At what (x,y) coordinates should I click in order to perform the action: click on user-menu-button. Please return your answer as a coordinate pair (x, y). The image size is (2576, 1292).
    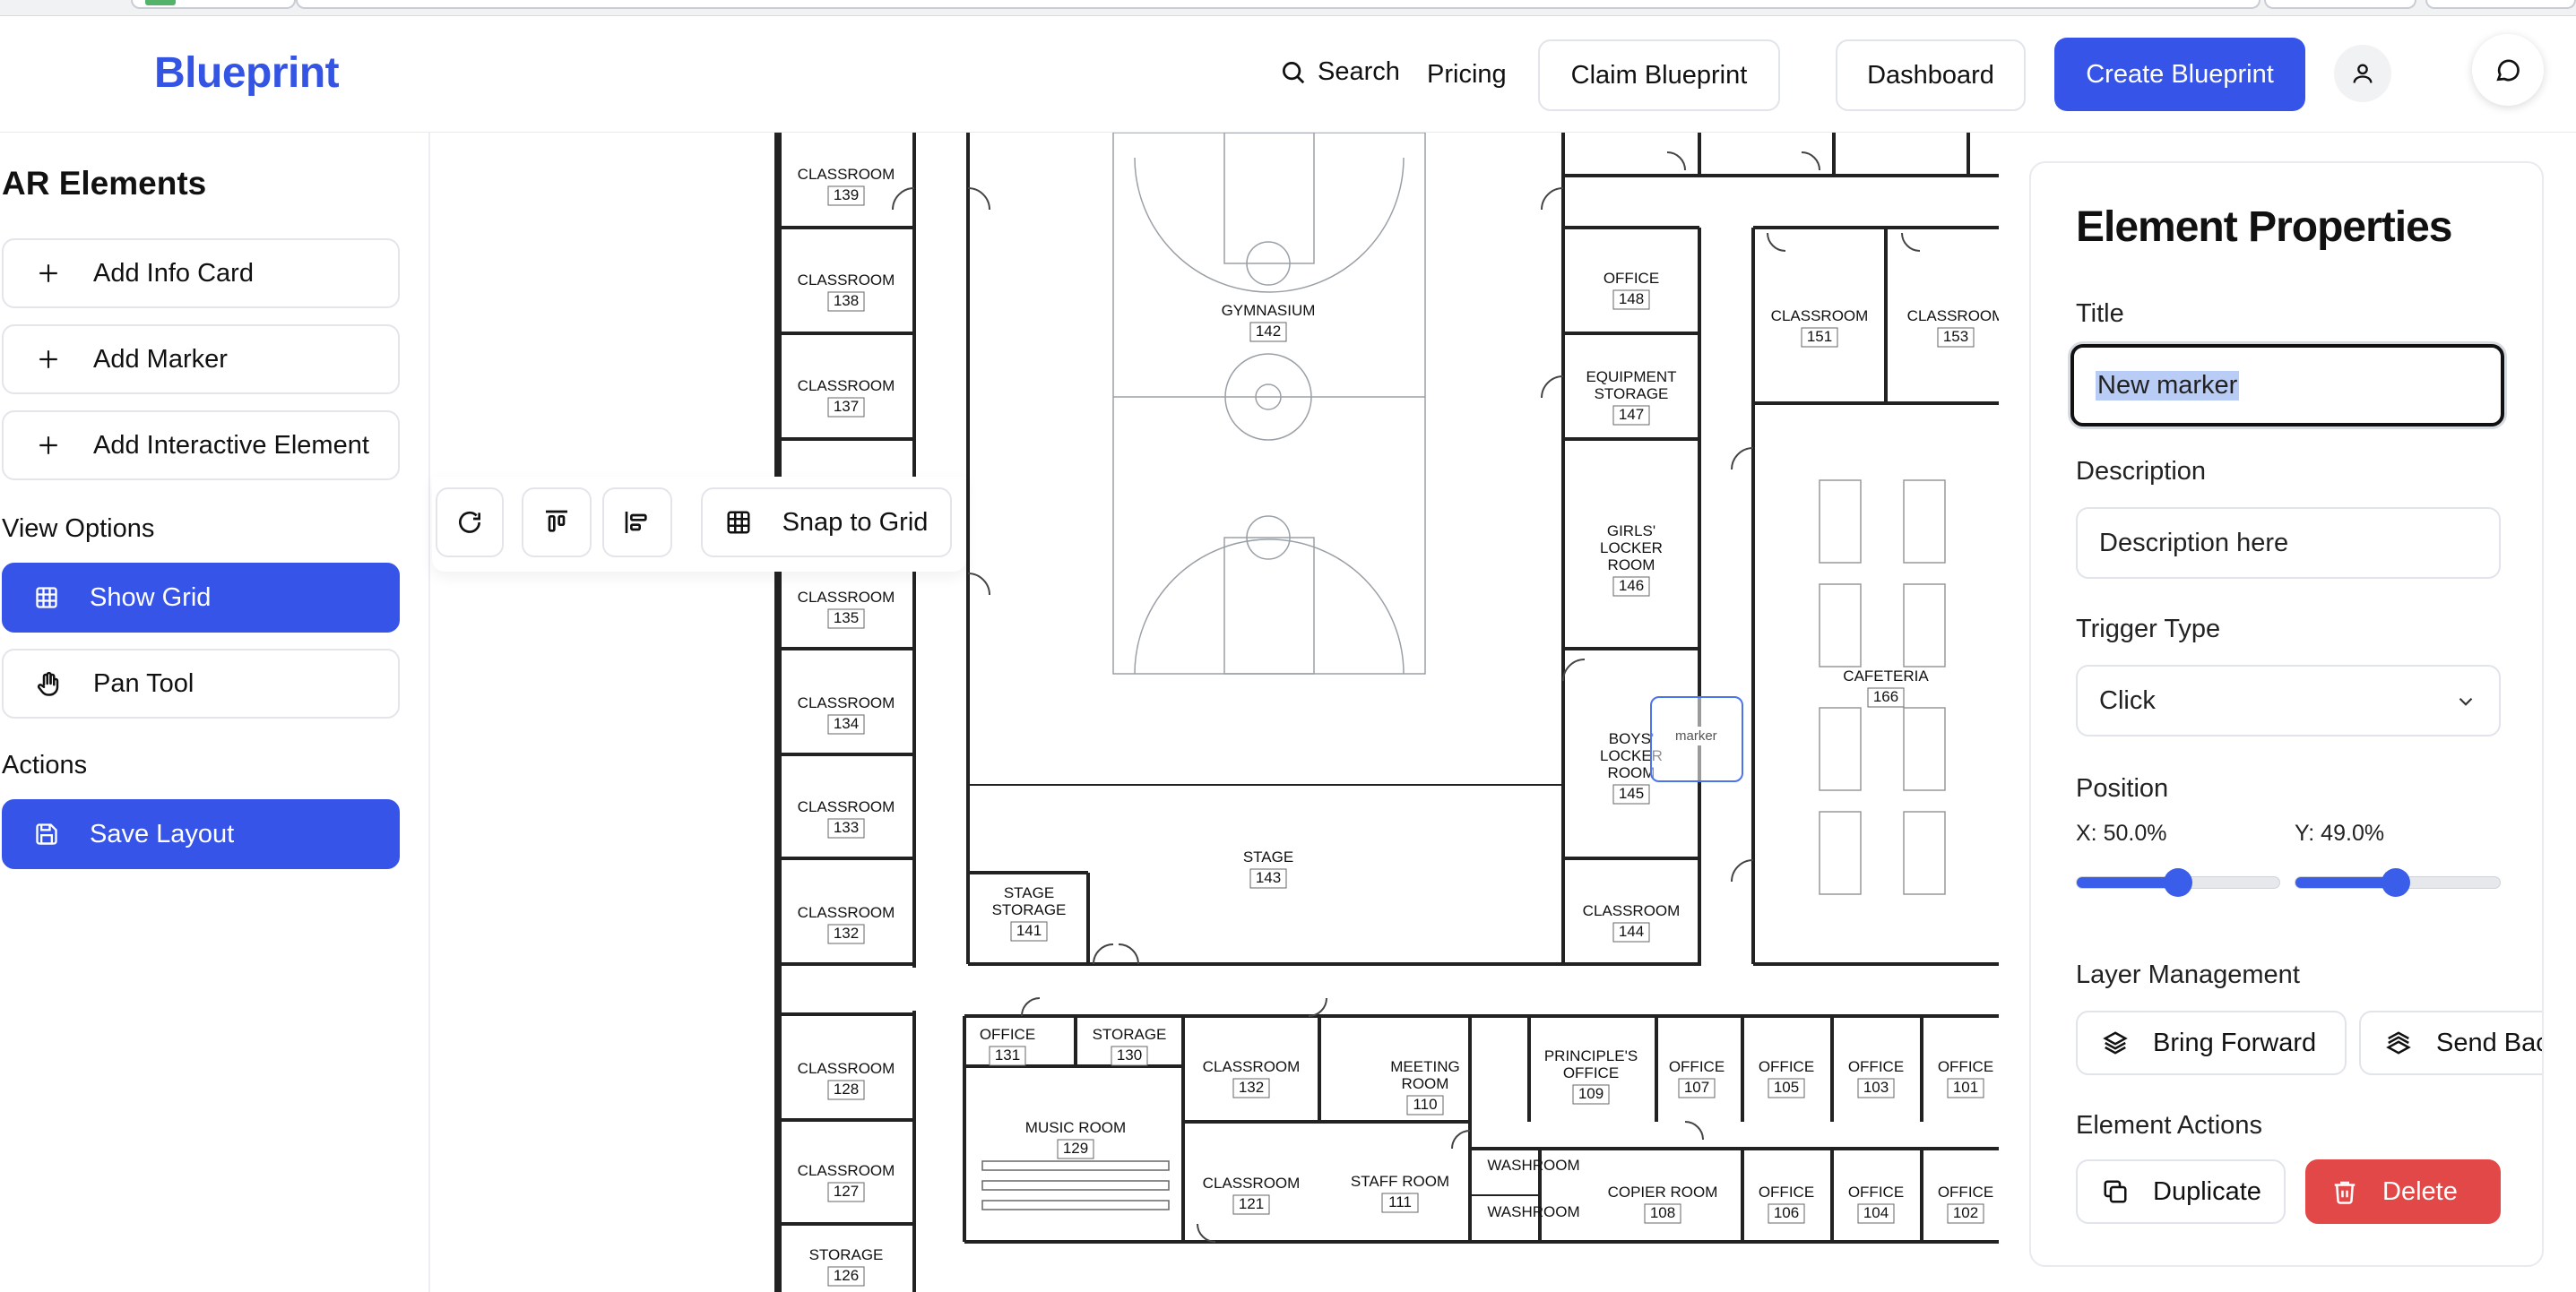
    Looking at the image, I should click on (2362, 74).